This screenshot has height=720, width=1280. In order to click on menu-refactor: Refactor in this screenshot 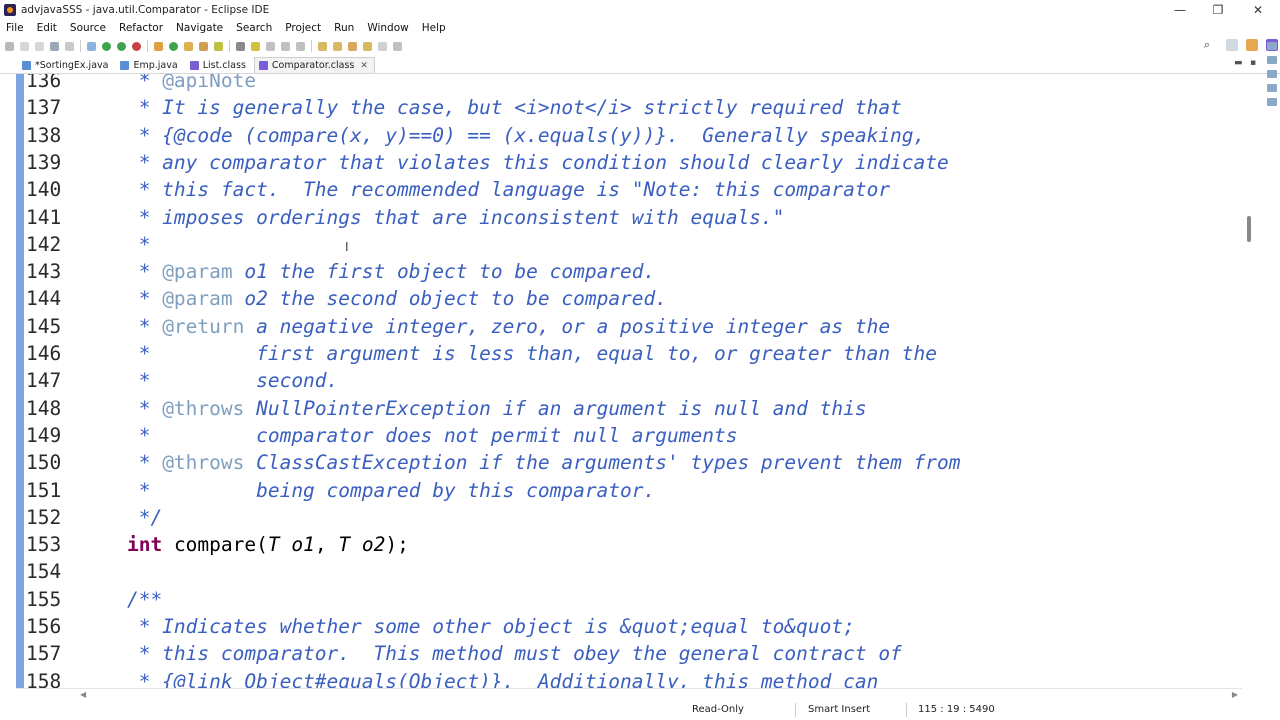, I will do `click(141, 28)`.